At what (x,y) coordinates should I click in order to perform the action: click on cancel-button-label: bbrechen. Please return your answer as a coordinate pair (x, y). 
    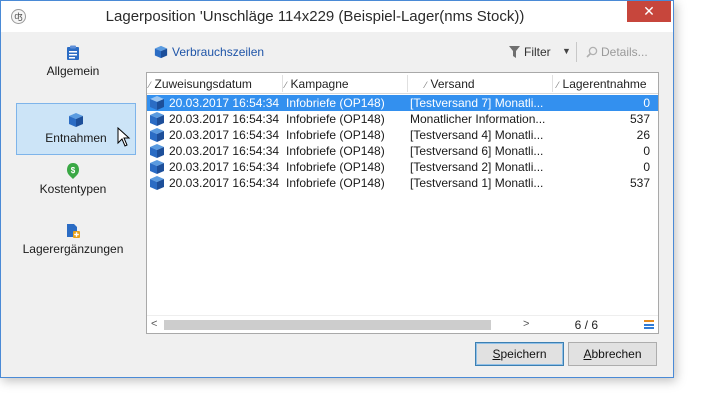
    Looking at the image, I should click on (616, 354).